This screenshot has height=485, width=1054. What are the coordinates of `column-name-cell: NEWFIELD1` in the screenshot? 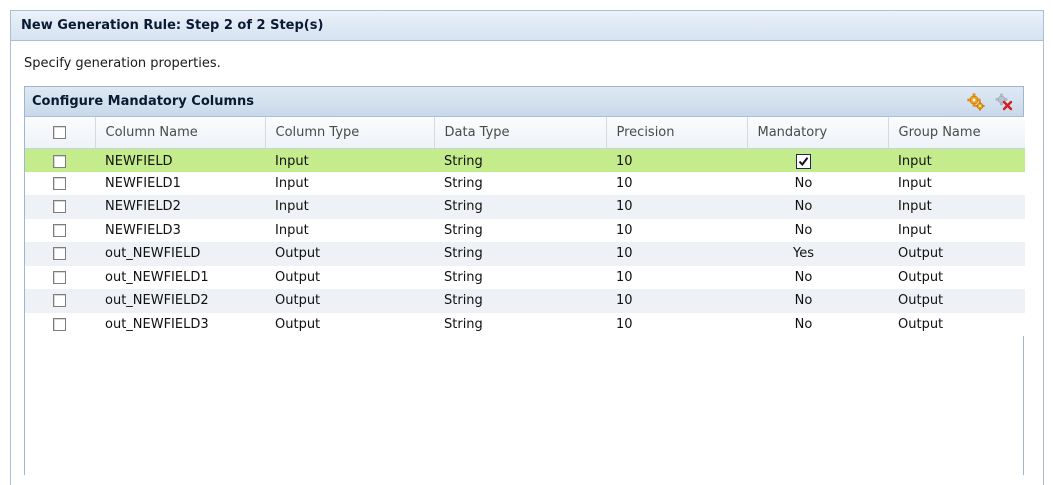 It's located at (180, 183).